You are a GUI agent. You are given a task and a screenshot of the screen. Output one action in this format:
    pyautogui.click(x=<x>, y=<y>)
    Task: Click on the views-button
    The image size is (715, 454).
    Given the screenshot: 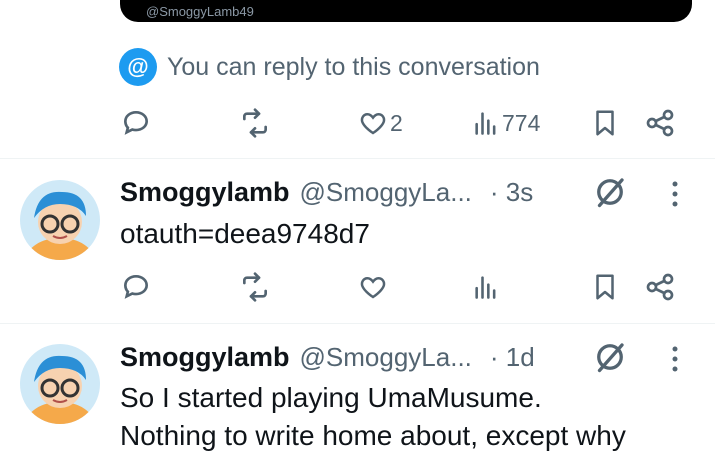 What is the action you would take?
    pyautogui.click(x=486, y=287)
    